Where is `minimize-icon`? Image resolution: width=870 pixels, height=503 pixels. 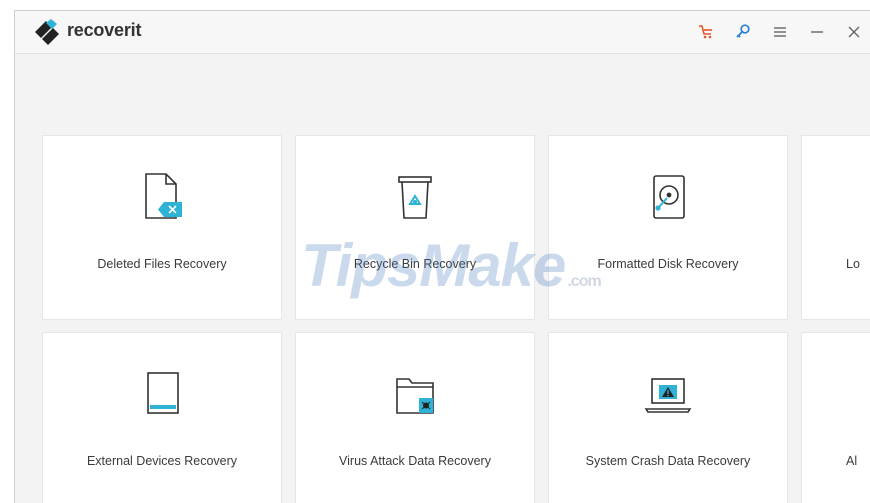 minimize-icon is located at coordinates (817, 32).